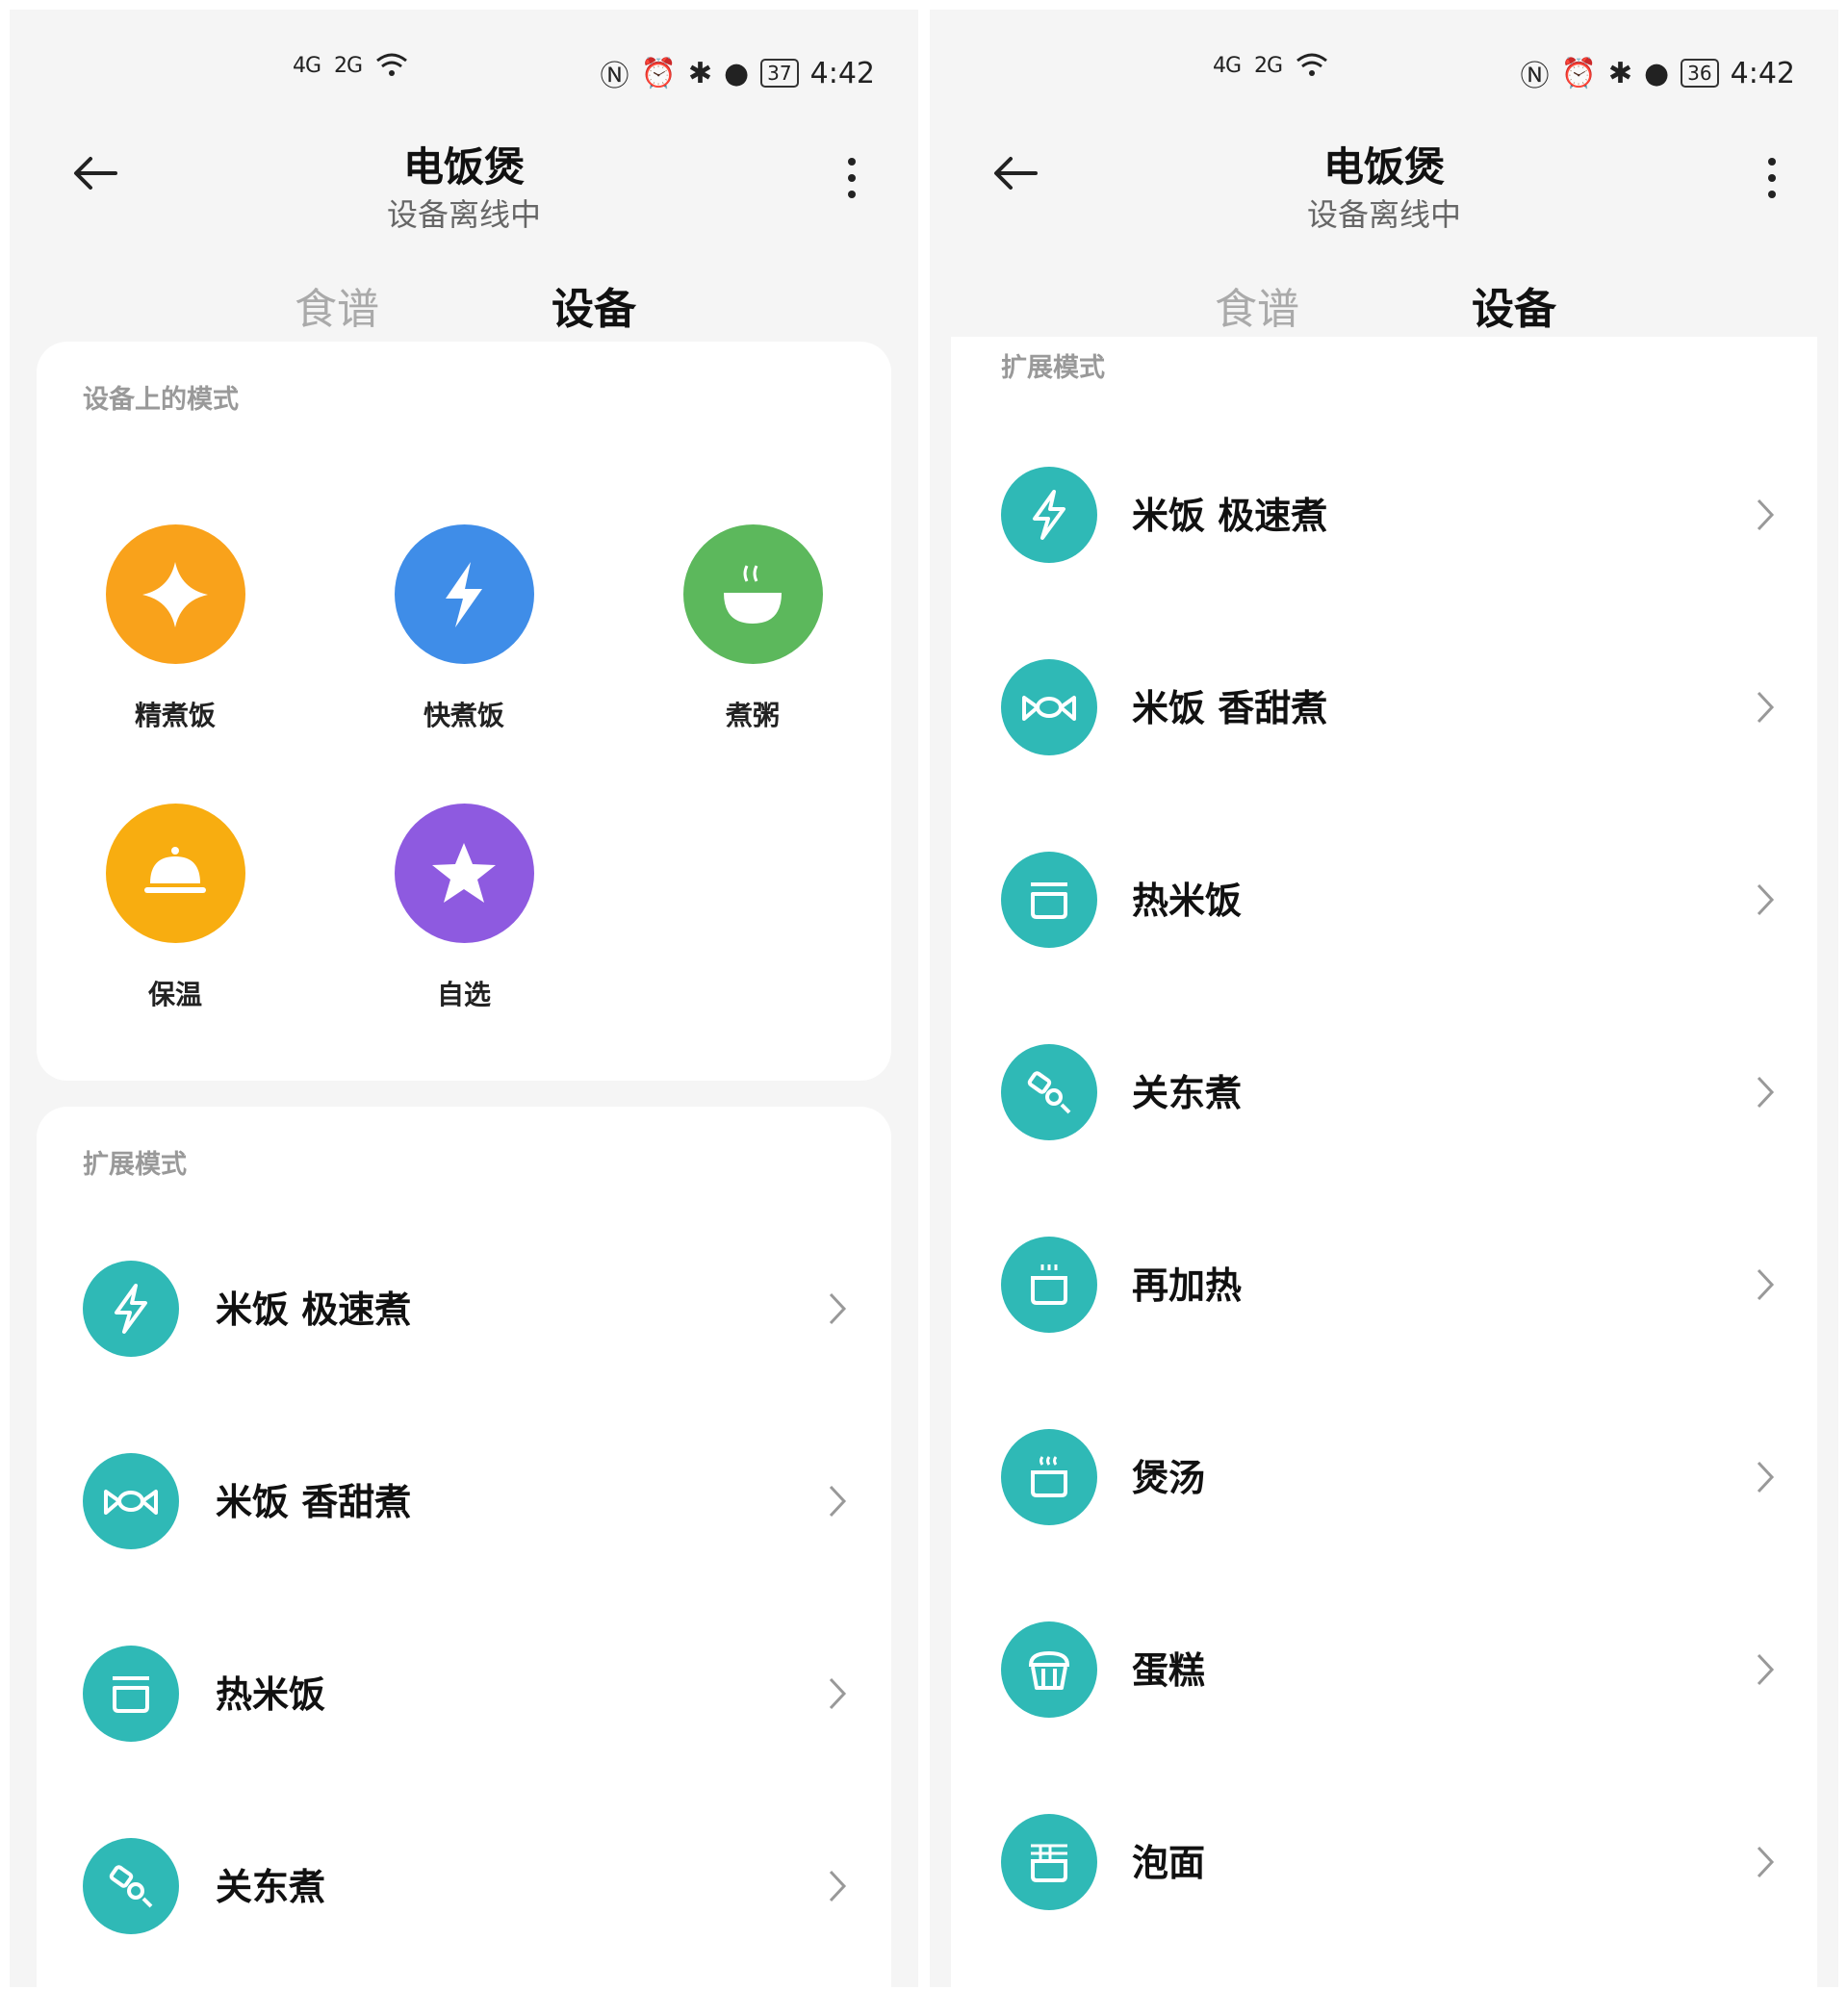  I want to click on dome-icon, so click(175, 874).